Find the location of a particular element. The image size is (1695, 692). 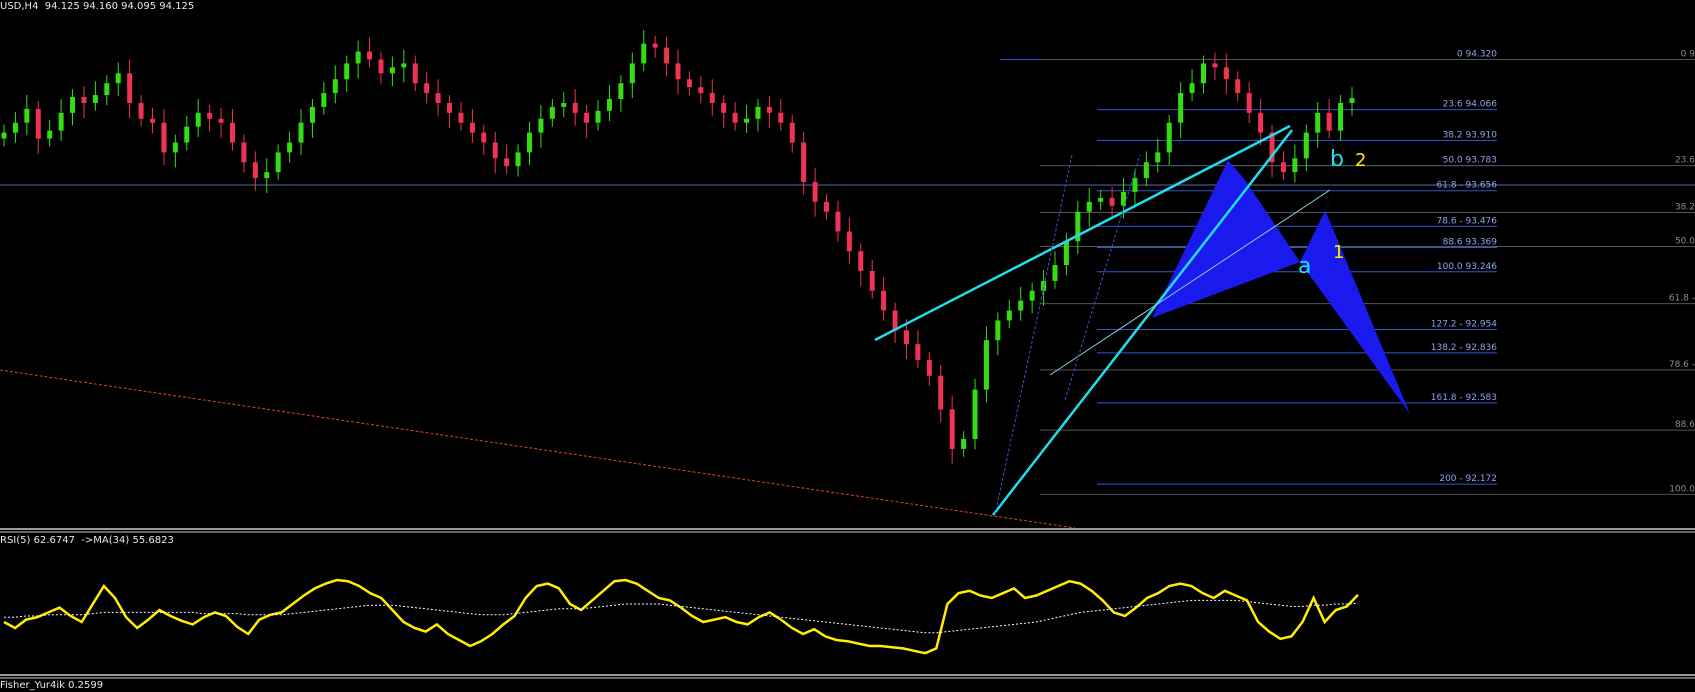

fib-label-secondary: 78.6 - is located at coordinates (1682, 365).